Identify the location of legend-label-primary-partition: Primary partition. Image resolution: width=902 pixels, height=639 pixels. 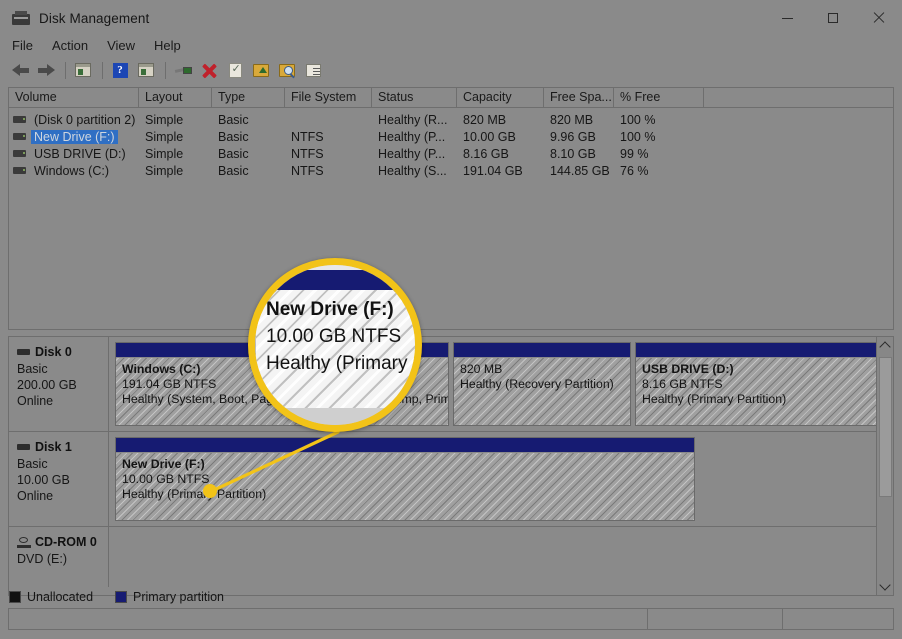
(179, 597).